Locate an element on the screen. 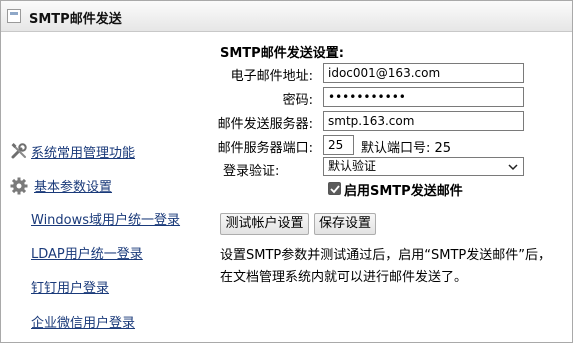 The width and height of the screenshot is (573, 343). enable-smtp-label: 启用SMTP发送邮件 is located at coordinates (403, 191).